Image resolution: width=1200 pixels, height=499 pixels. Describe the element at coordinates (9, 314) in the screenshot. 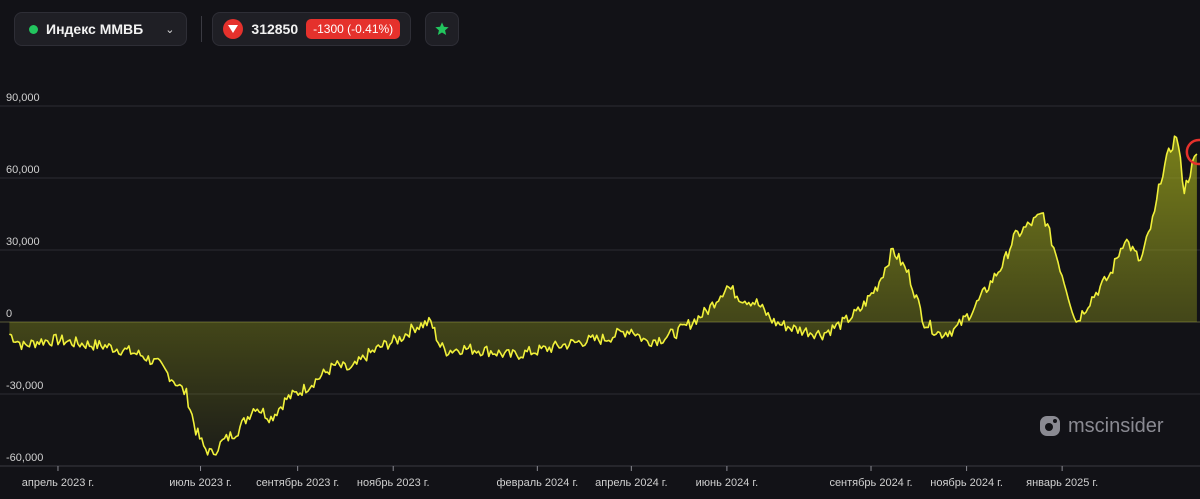

I see `y-tick-label: 0` at that location.